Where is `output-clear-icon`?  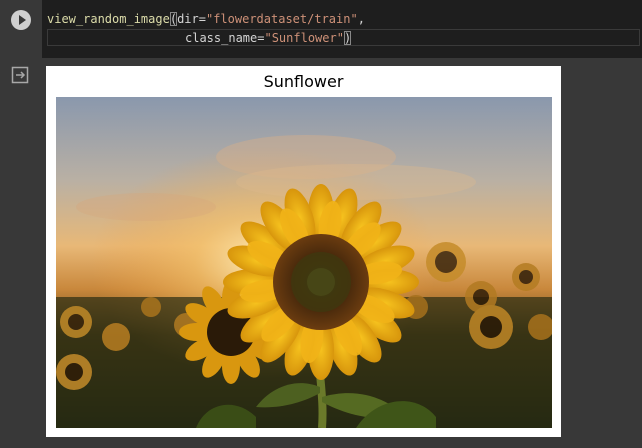 output-clear-icon is located at coordinates (20, 75).